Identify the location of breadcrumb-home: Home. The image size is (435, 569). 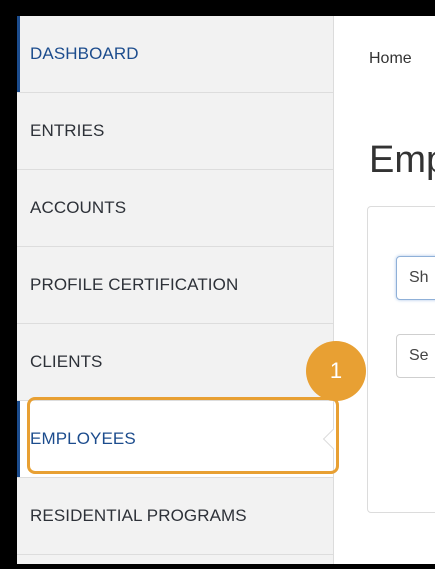
(390, 58).